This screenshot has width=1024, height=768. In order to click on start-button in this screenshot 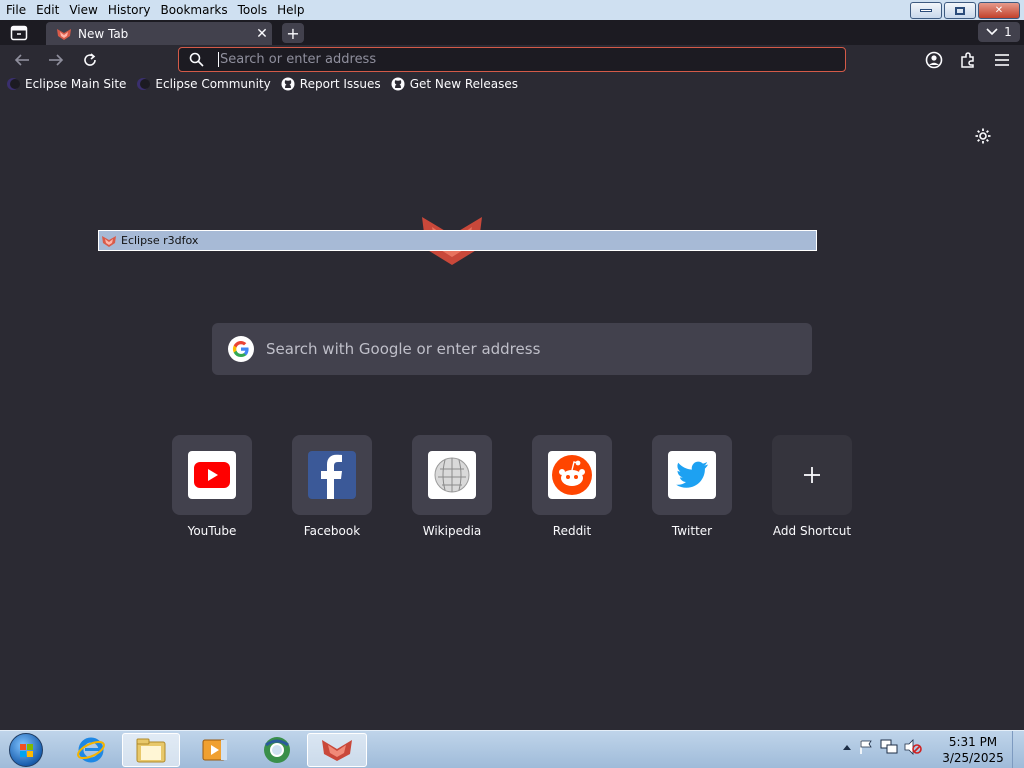, I will do `click(26, 750)`.